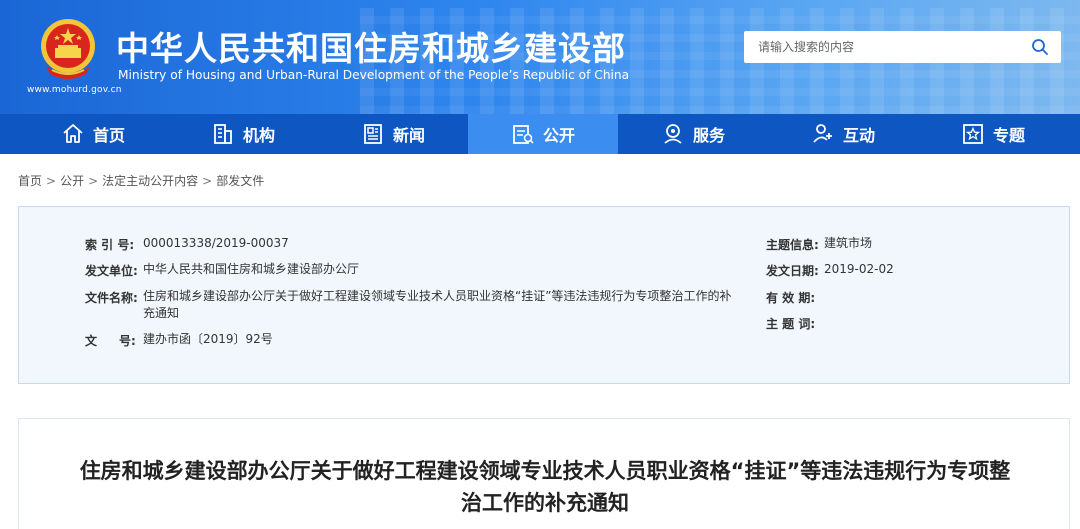 This screenshot has height=529, width=1080. Describe the element at coordinates (371, 46) in the screenshot. I see `site-title: 中华人民共和国住房和城乡建设部` at that location.